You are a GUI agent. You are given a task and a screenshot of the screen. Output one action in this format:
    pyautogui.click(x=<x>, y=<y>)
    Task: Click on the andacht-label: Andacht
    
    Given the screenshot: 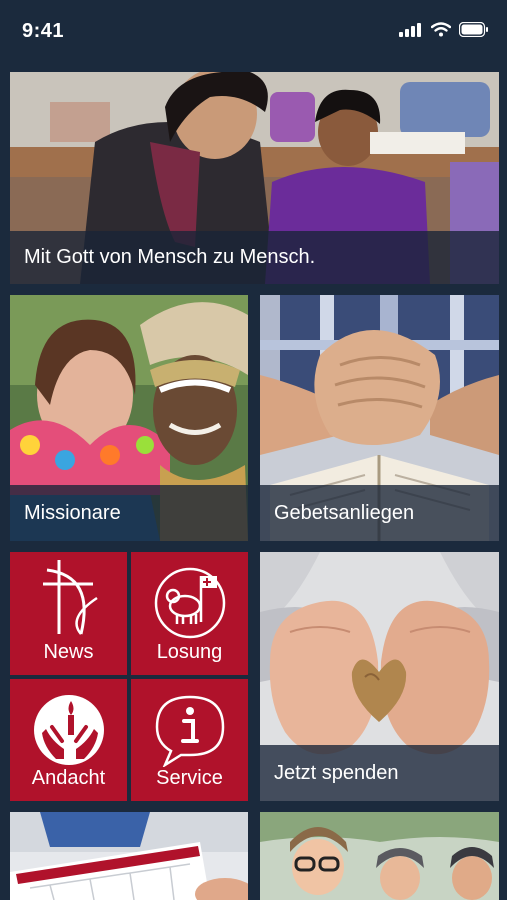 What is the action you would take?
    pyautogui.click(x=68, y=778)
    